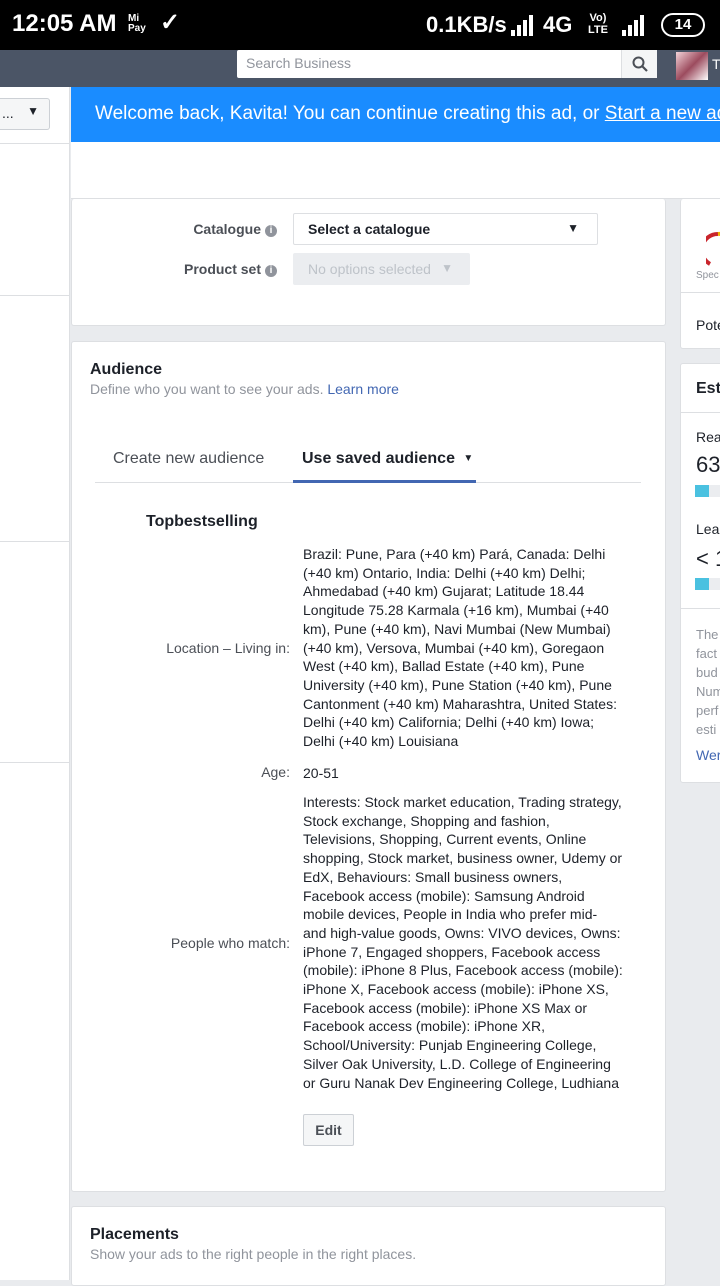  What do you see at coordinates (598, 24) in the screenshot?
I see `volte-indicator: Vo) LTE` at bounding box center [598, 24].